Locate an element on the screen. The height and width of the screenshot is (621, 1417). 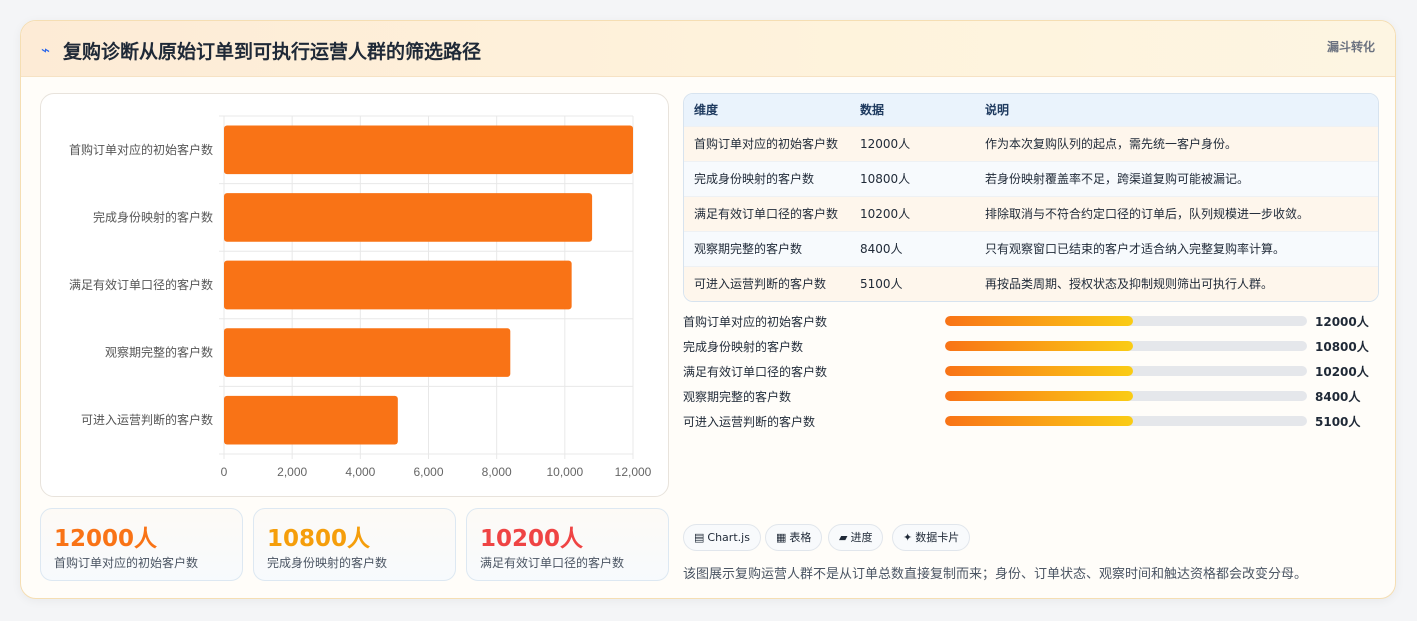
table-row: 完成身份映射的客户数 10800人 若身份映射覆盖率不足，跨渠道复购可能被漏记。 is located at coordinates (1031, 179).